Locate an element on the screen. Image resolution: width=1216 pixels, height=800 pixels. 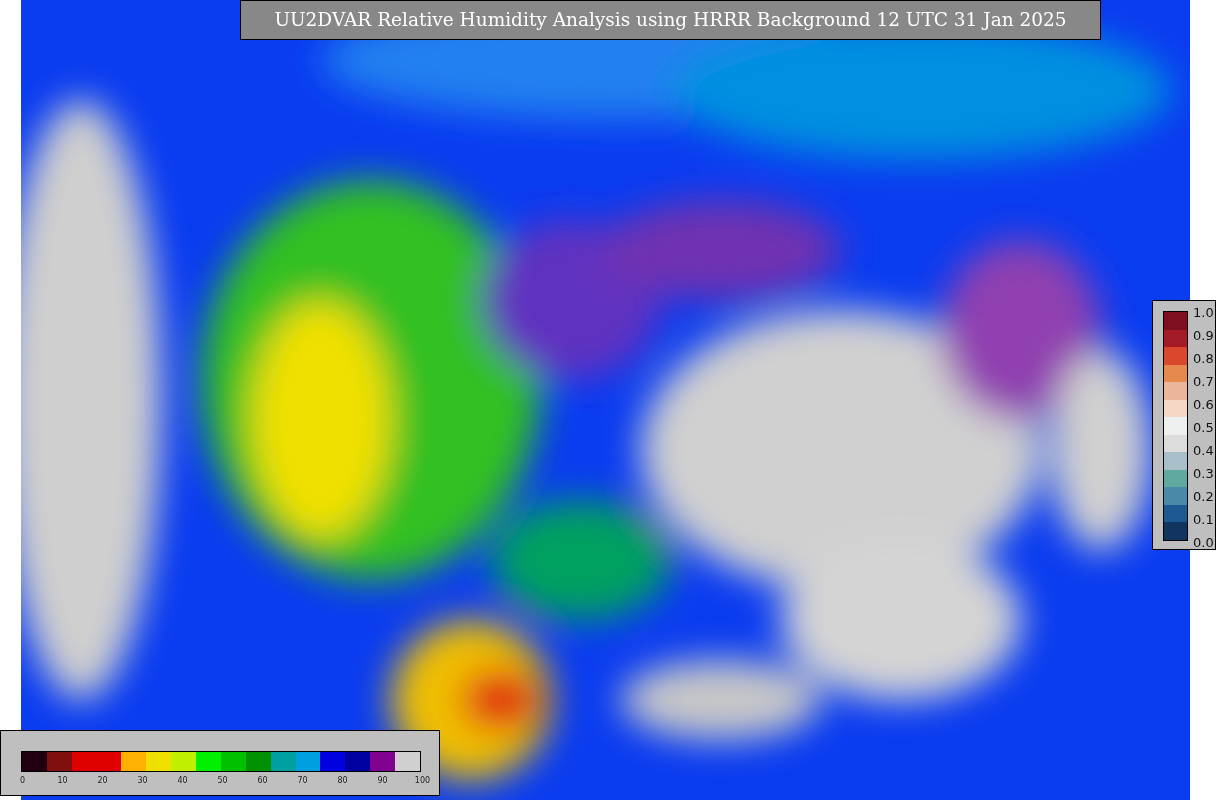
colorbar-tick-label: 0.0 is located at coordinates (1203, 542).